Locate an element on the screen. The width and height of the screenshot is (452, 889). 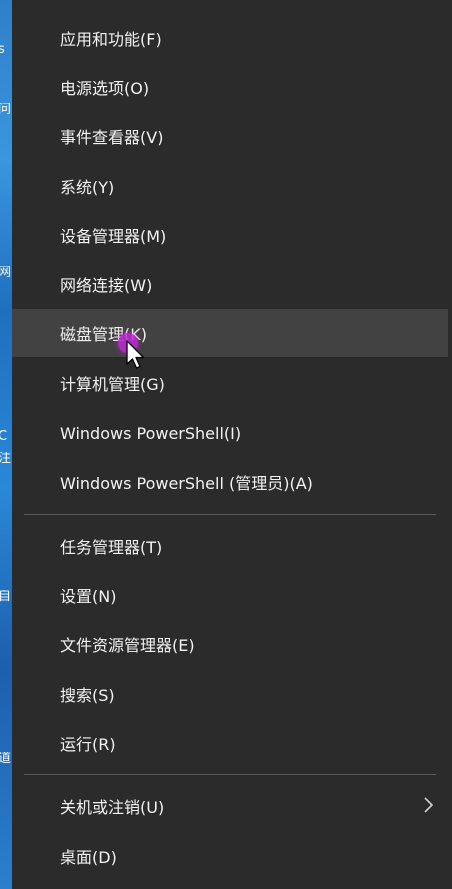
menu-item-settings: 设置(N) is located at coordinates (230, 595).